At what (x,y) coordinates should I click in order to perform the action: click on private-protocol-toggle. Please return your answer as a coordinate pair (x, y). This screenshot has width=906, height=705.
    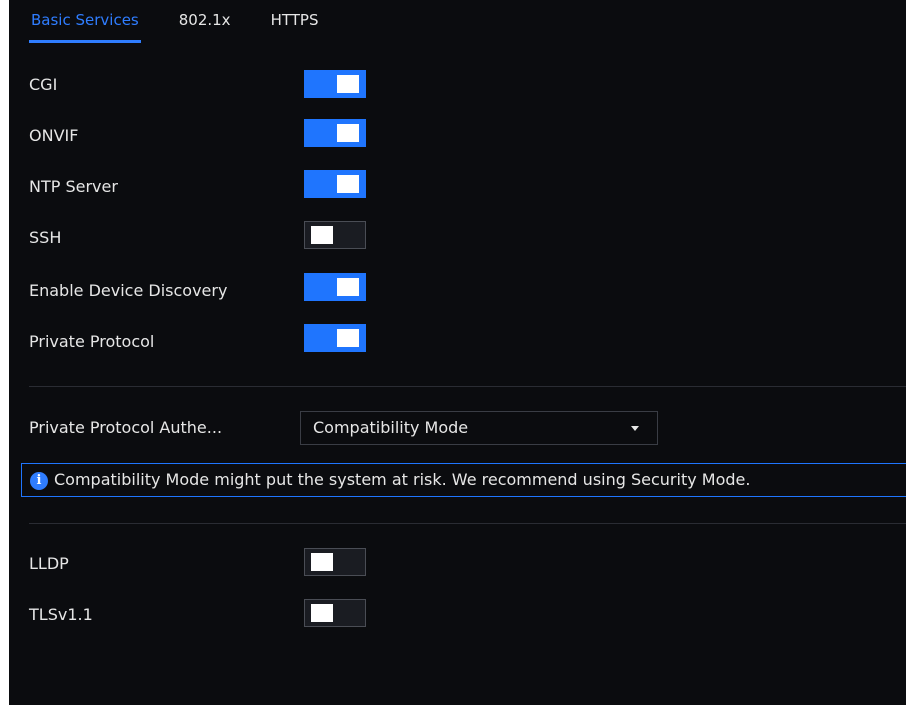
    Looking at the image, I should click on (335, 338).